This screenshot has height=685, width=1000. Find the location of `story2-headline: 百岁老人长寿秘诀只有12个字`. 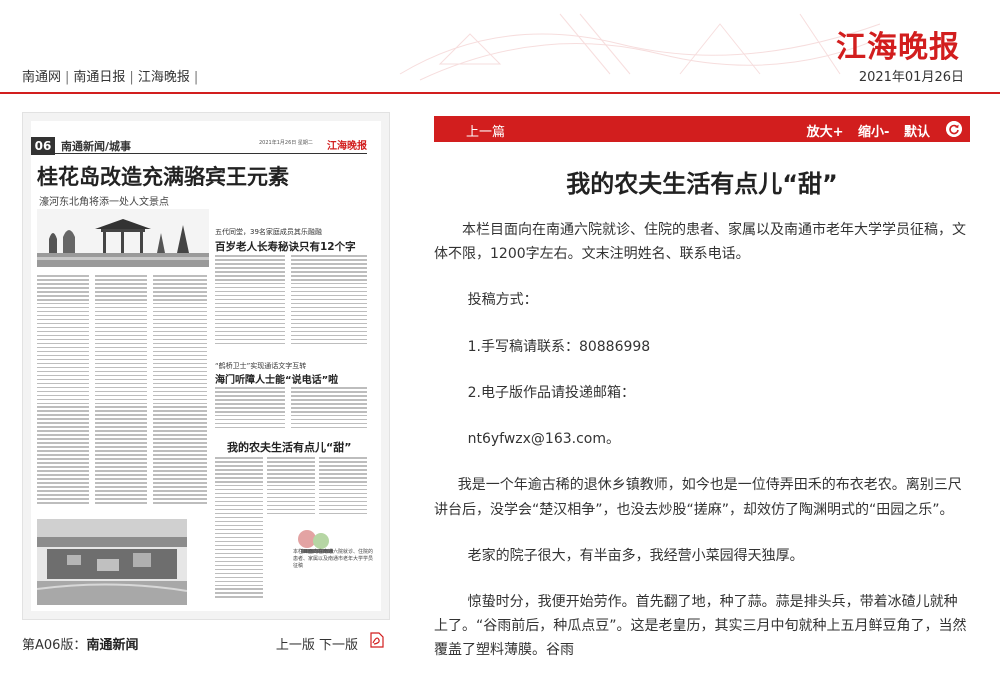

story2-headline: 百岁老人长寿秘诀只有12个字 is located at coordinates (285, 246).